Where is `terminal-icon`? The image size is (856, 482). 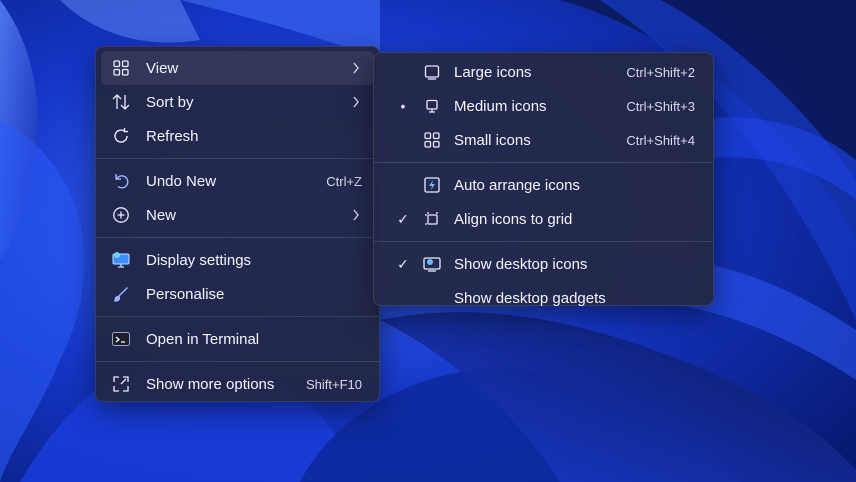 terminal-icon is located at coordinates (121, 339).